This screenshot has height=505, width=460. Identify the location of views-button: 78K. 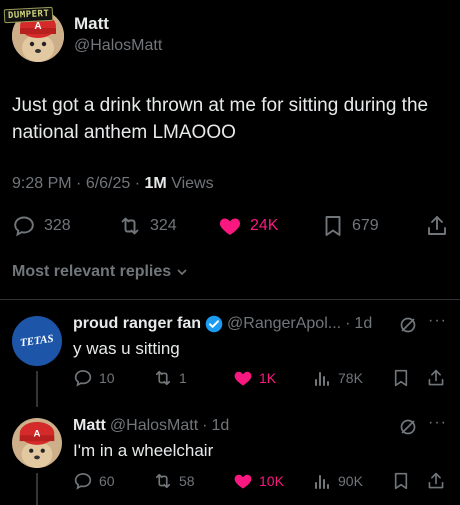
(337, 378).